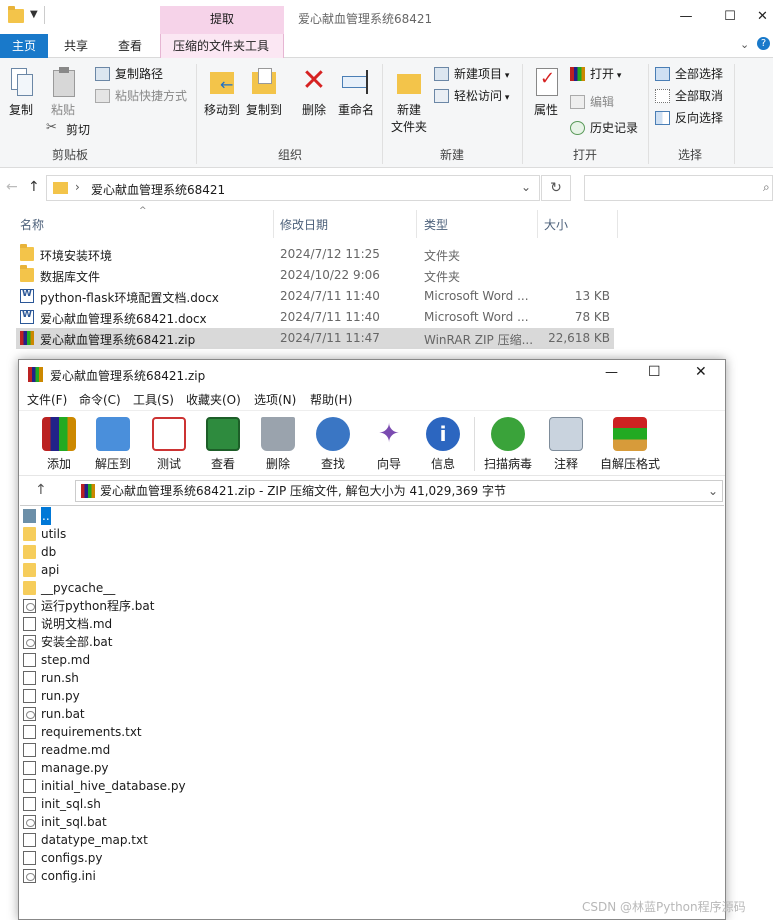 This screenshot has height=920, width=773. Describe the element at coordinates (130, 46) in the screenshot. I see `tab-view: 查看` at that location.